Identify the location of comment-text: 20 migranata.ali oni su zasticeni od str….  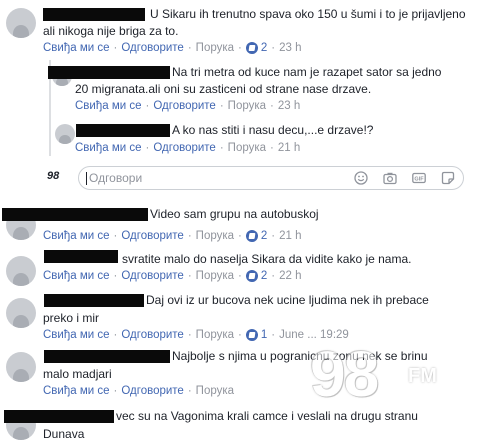
(223, 89).